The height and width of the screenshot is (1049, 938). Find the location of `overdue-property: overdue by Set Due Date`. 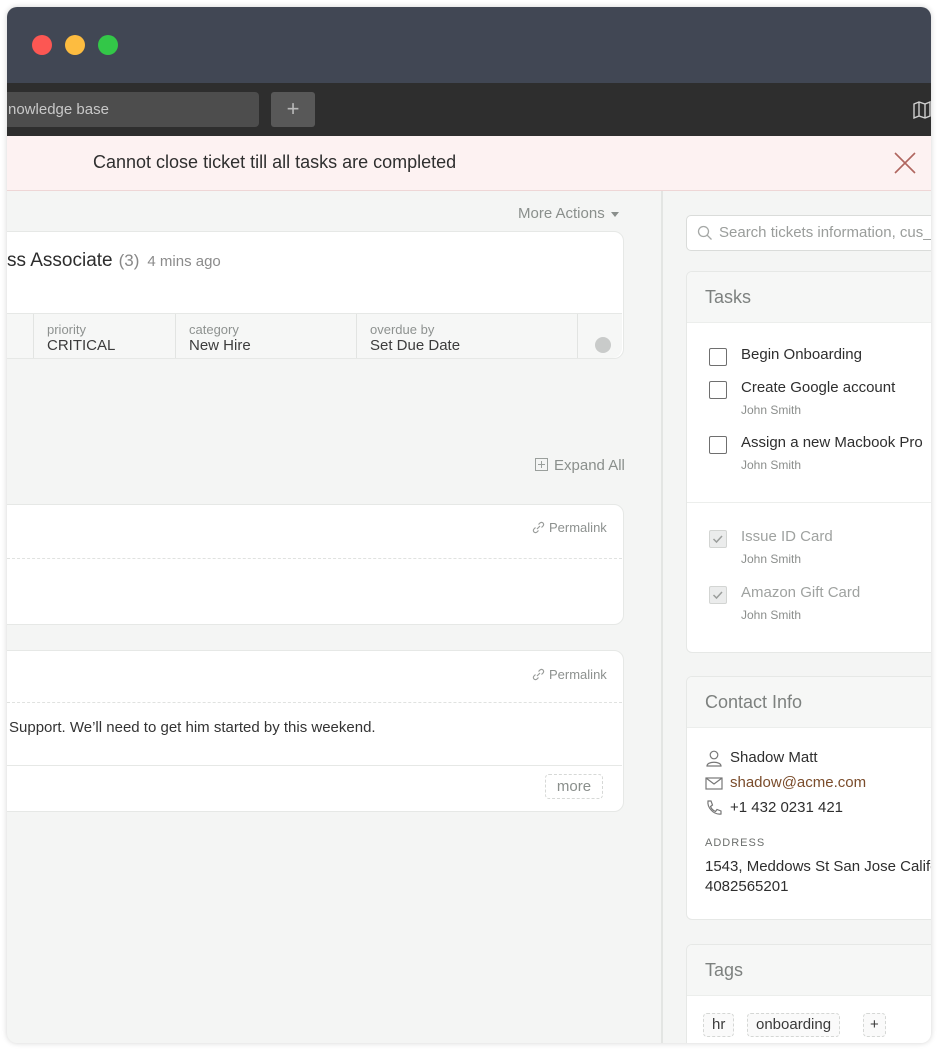

overdue-property: overdue by Set Due Date is located at coordinates (466, 336).